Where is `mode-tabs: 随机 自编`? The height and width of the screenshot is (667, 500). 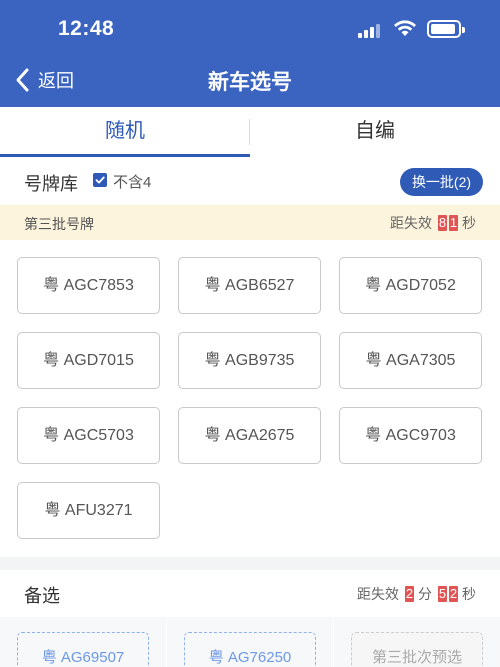 mode-tabs: 随机 自编 is located at coordinates (250, 132).